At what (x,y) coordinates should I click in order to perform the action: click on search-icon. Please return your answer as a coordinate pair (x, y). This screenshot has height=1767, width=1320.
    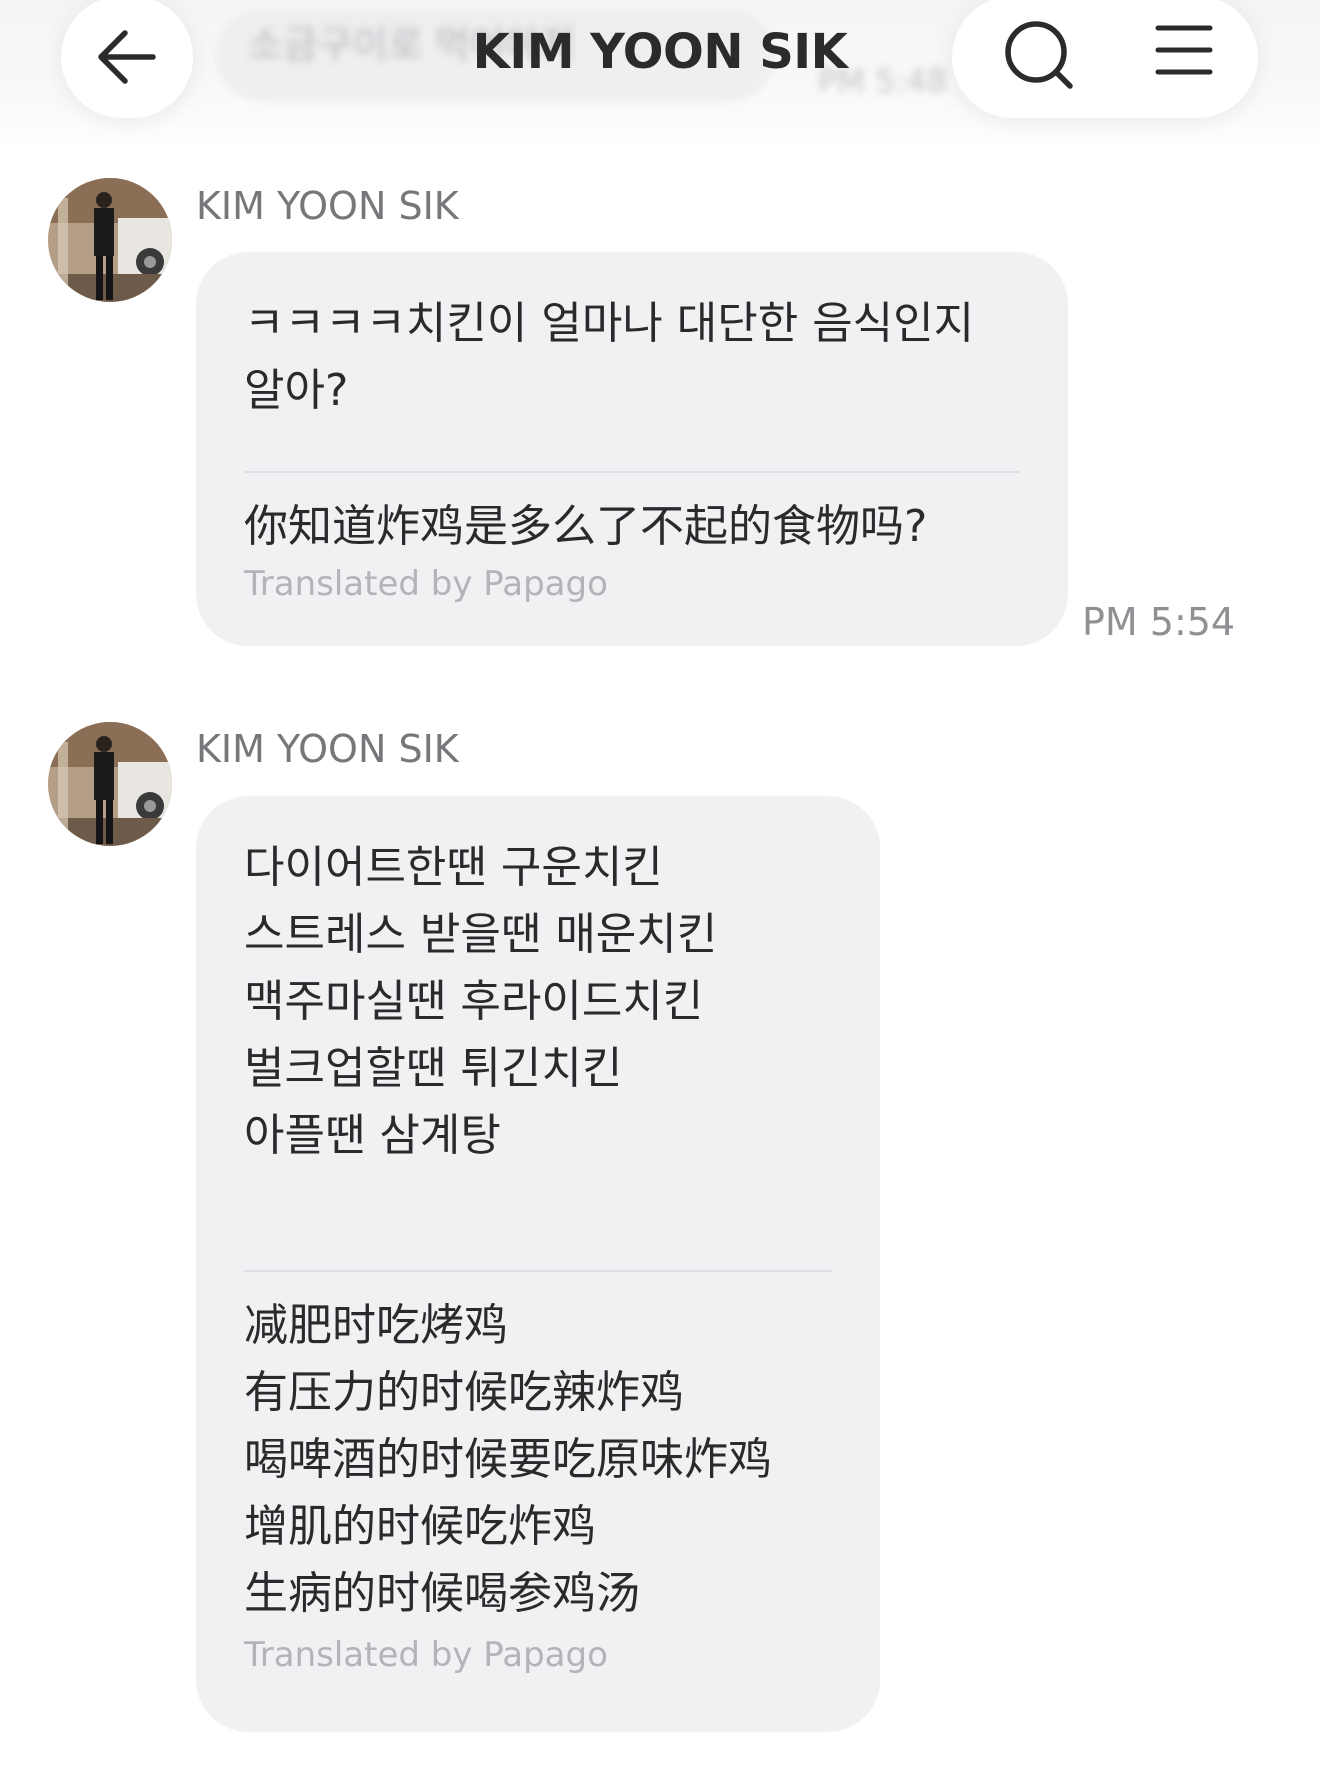
    Looking at the image, I should click on (1039, 55).